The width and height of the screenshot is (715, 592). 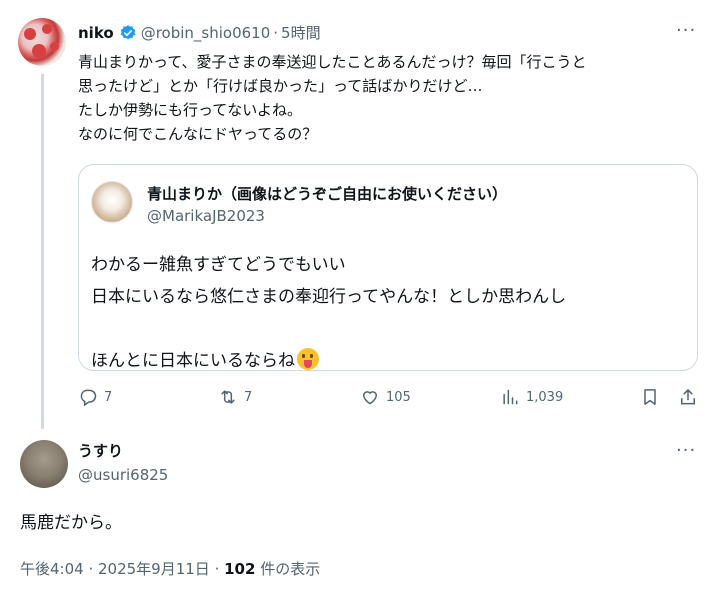 What do you see at coordinates (100, 450) in the screenshot?
I see `reply-author-name: うすり` at bounding box center [100, 450].